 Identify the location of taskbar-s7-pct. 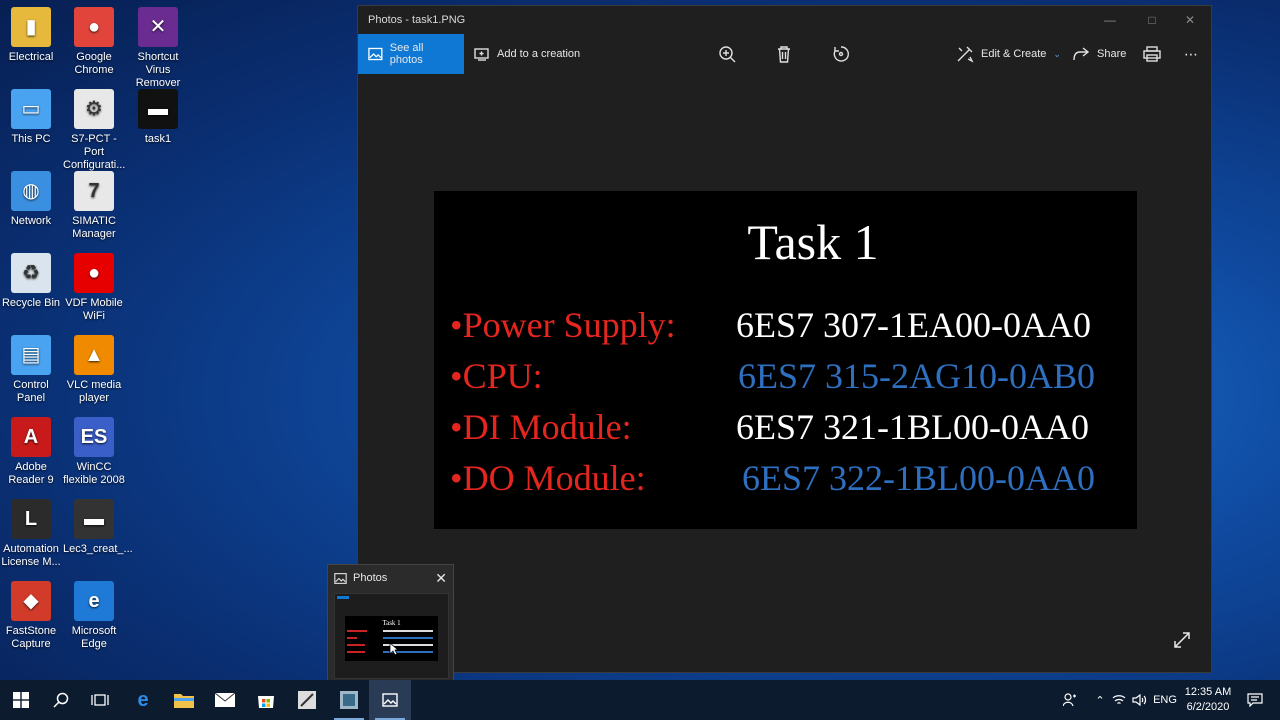
(307, 700).